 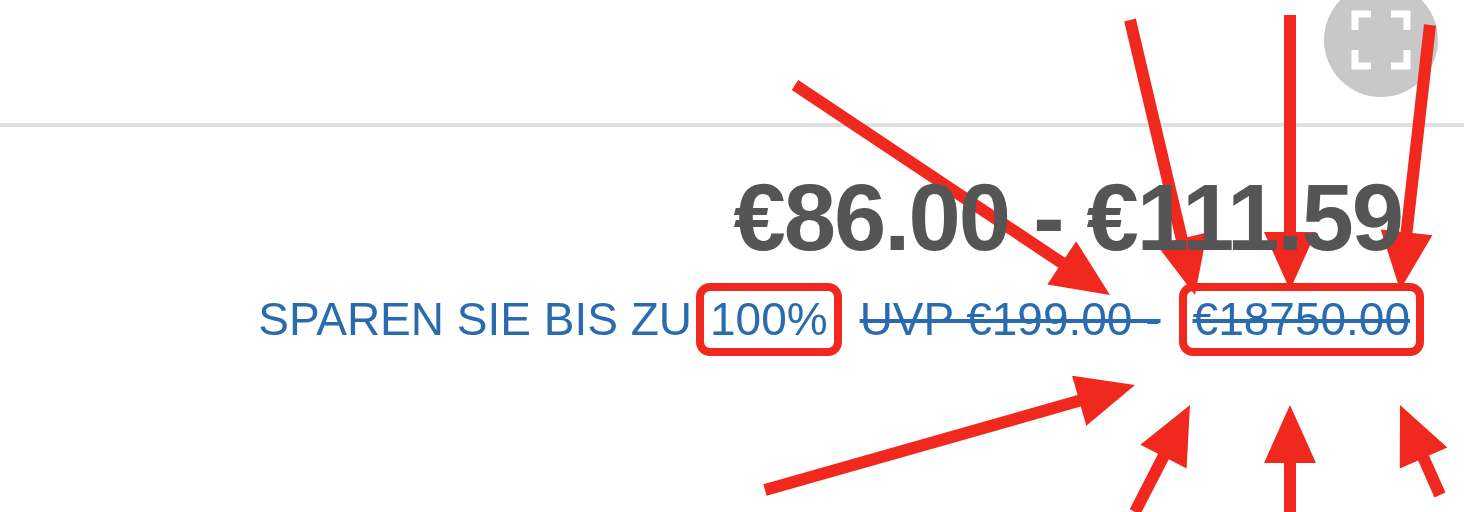 I want to click on list-price: UVP €199.00 -, so click(x=1010, y=319).